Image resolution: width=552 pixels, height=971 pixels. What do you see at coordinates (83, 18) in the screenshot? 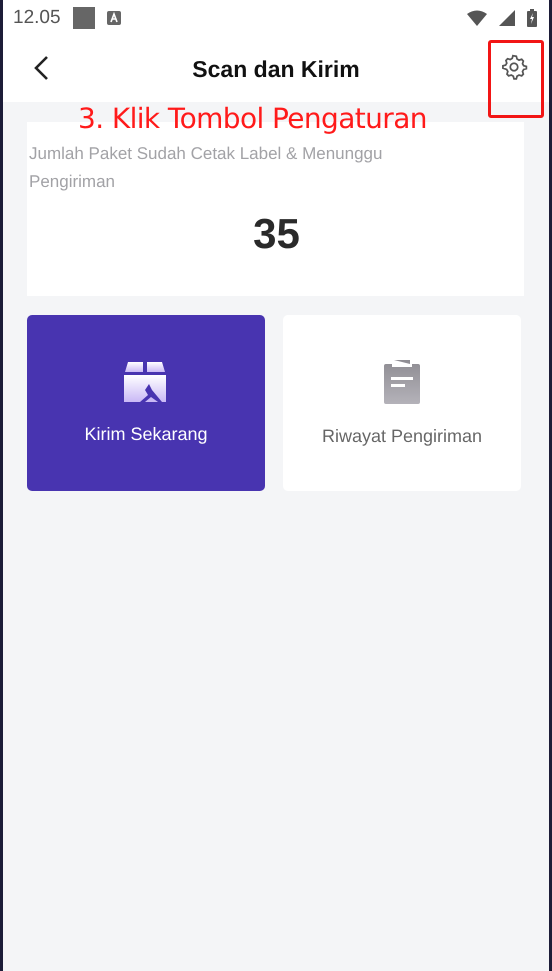
I see `notification-icon` at bounding box center [83, 18].